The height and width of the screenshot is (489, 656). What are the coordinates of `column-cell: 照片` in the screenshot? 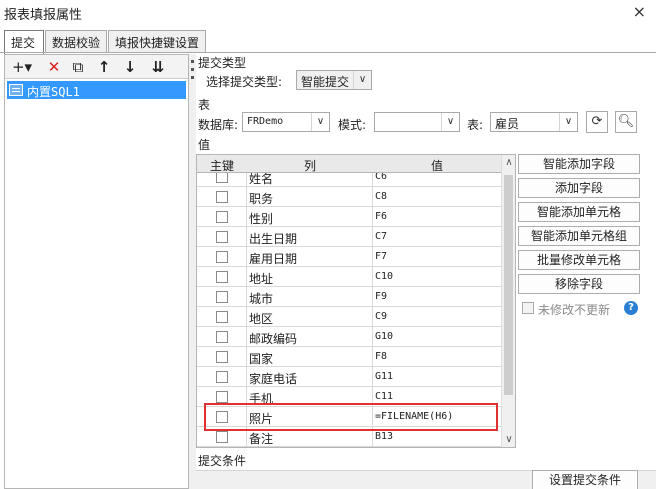 It's located at (310, 417).